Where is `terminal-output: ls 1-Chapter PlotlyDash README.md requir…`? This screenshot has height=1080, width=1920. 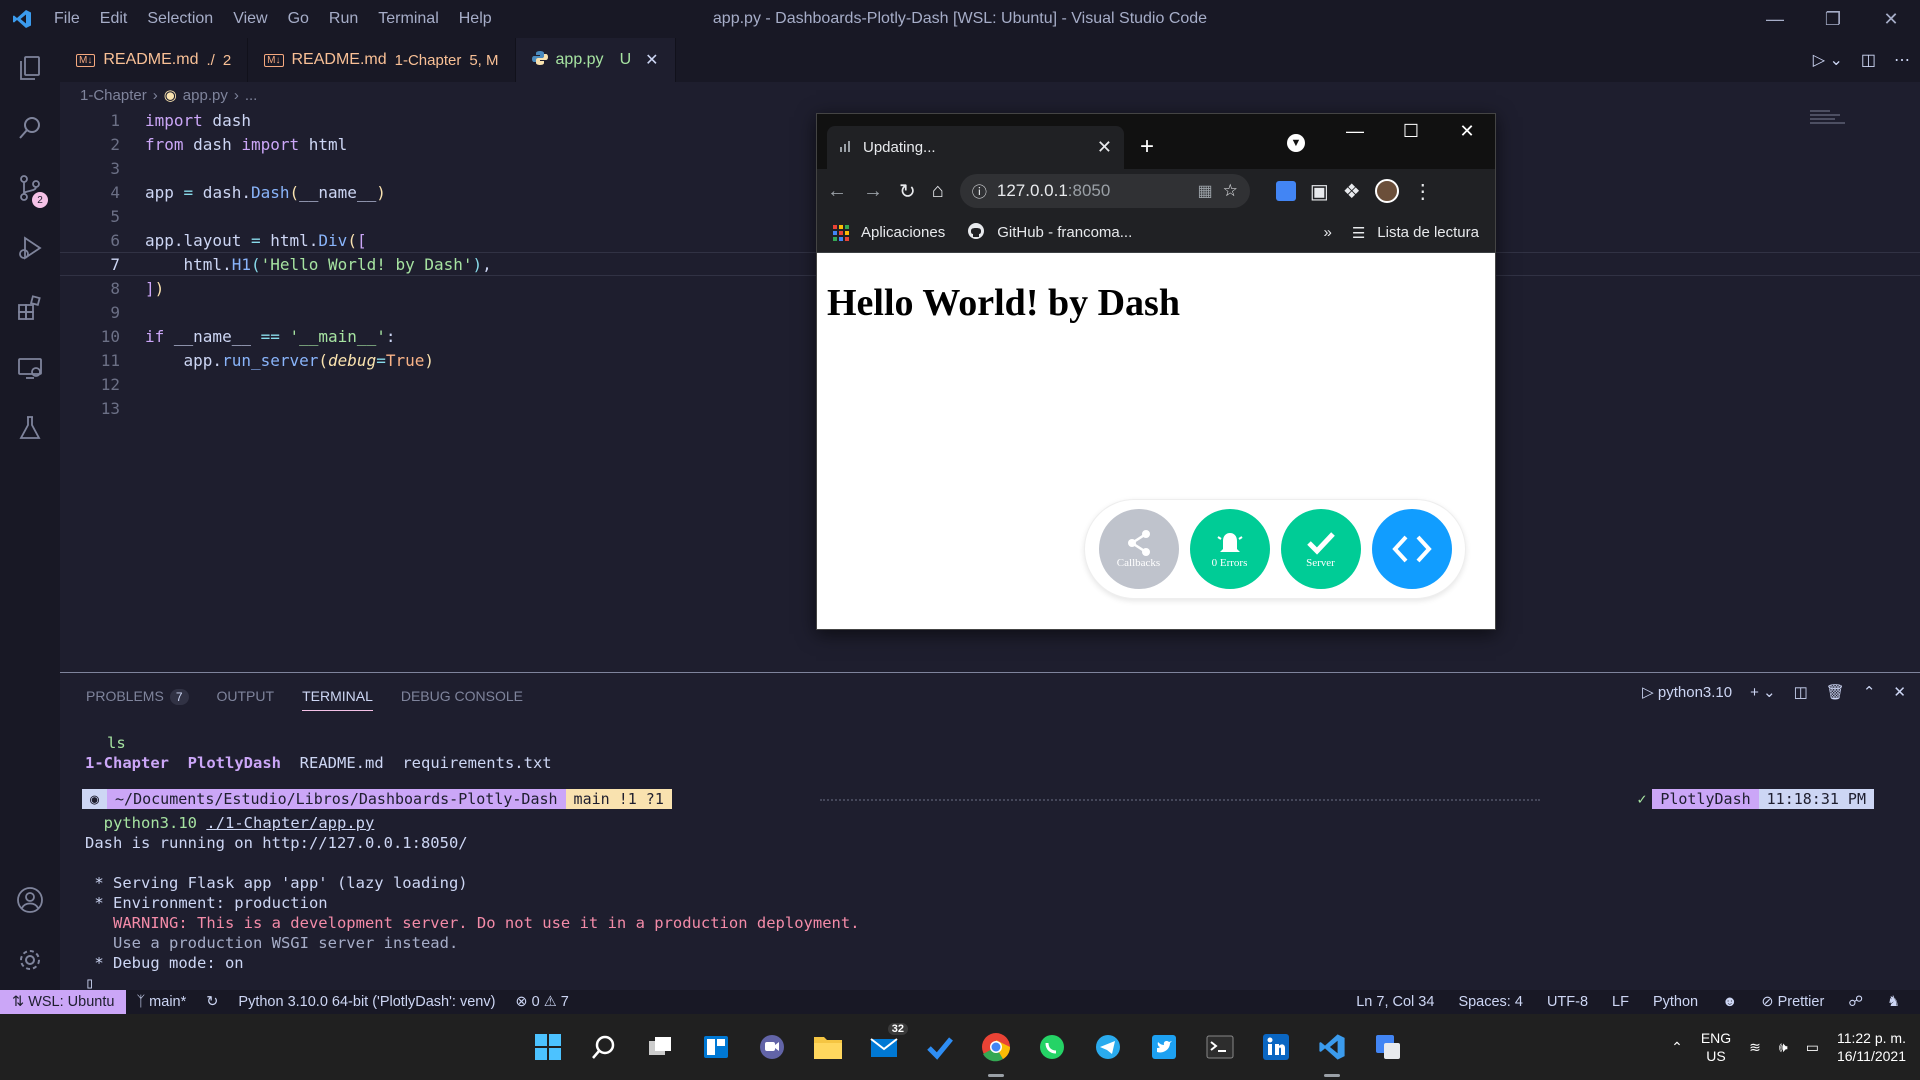
terminal-output: ls 1-Chapter PlotlyDash README.md requir… is located at coordinates (472, 863).